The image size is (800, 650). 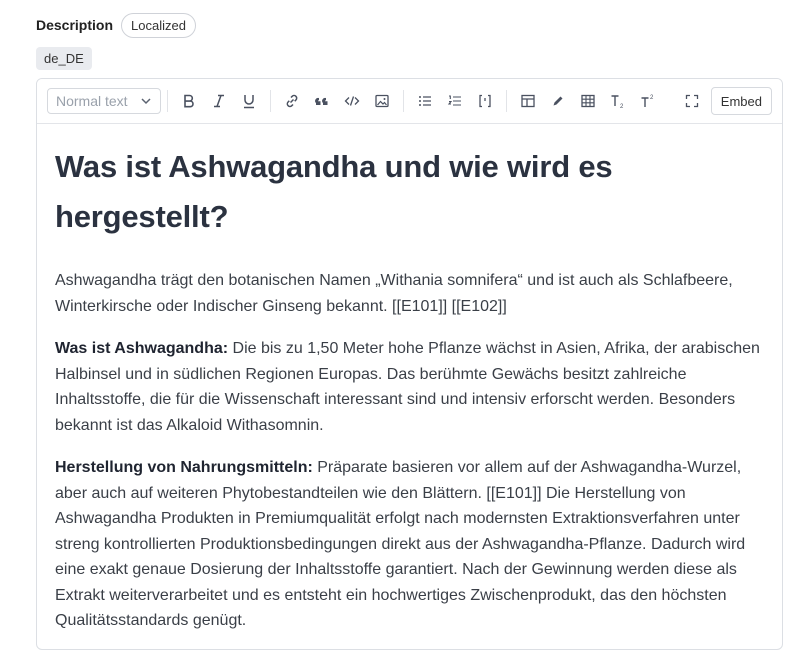 I want to click on bullet-list-icon, so click(x=425, y=101).